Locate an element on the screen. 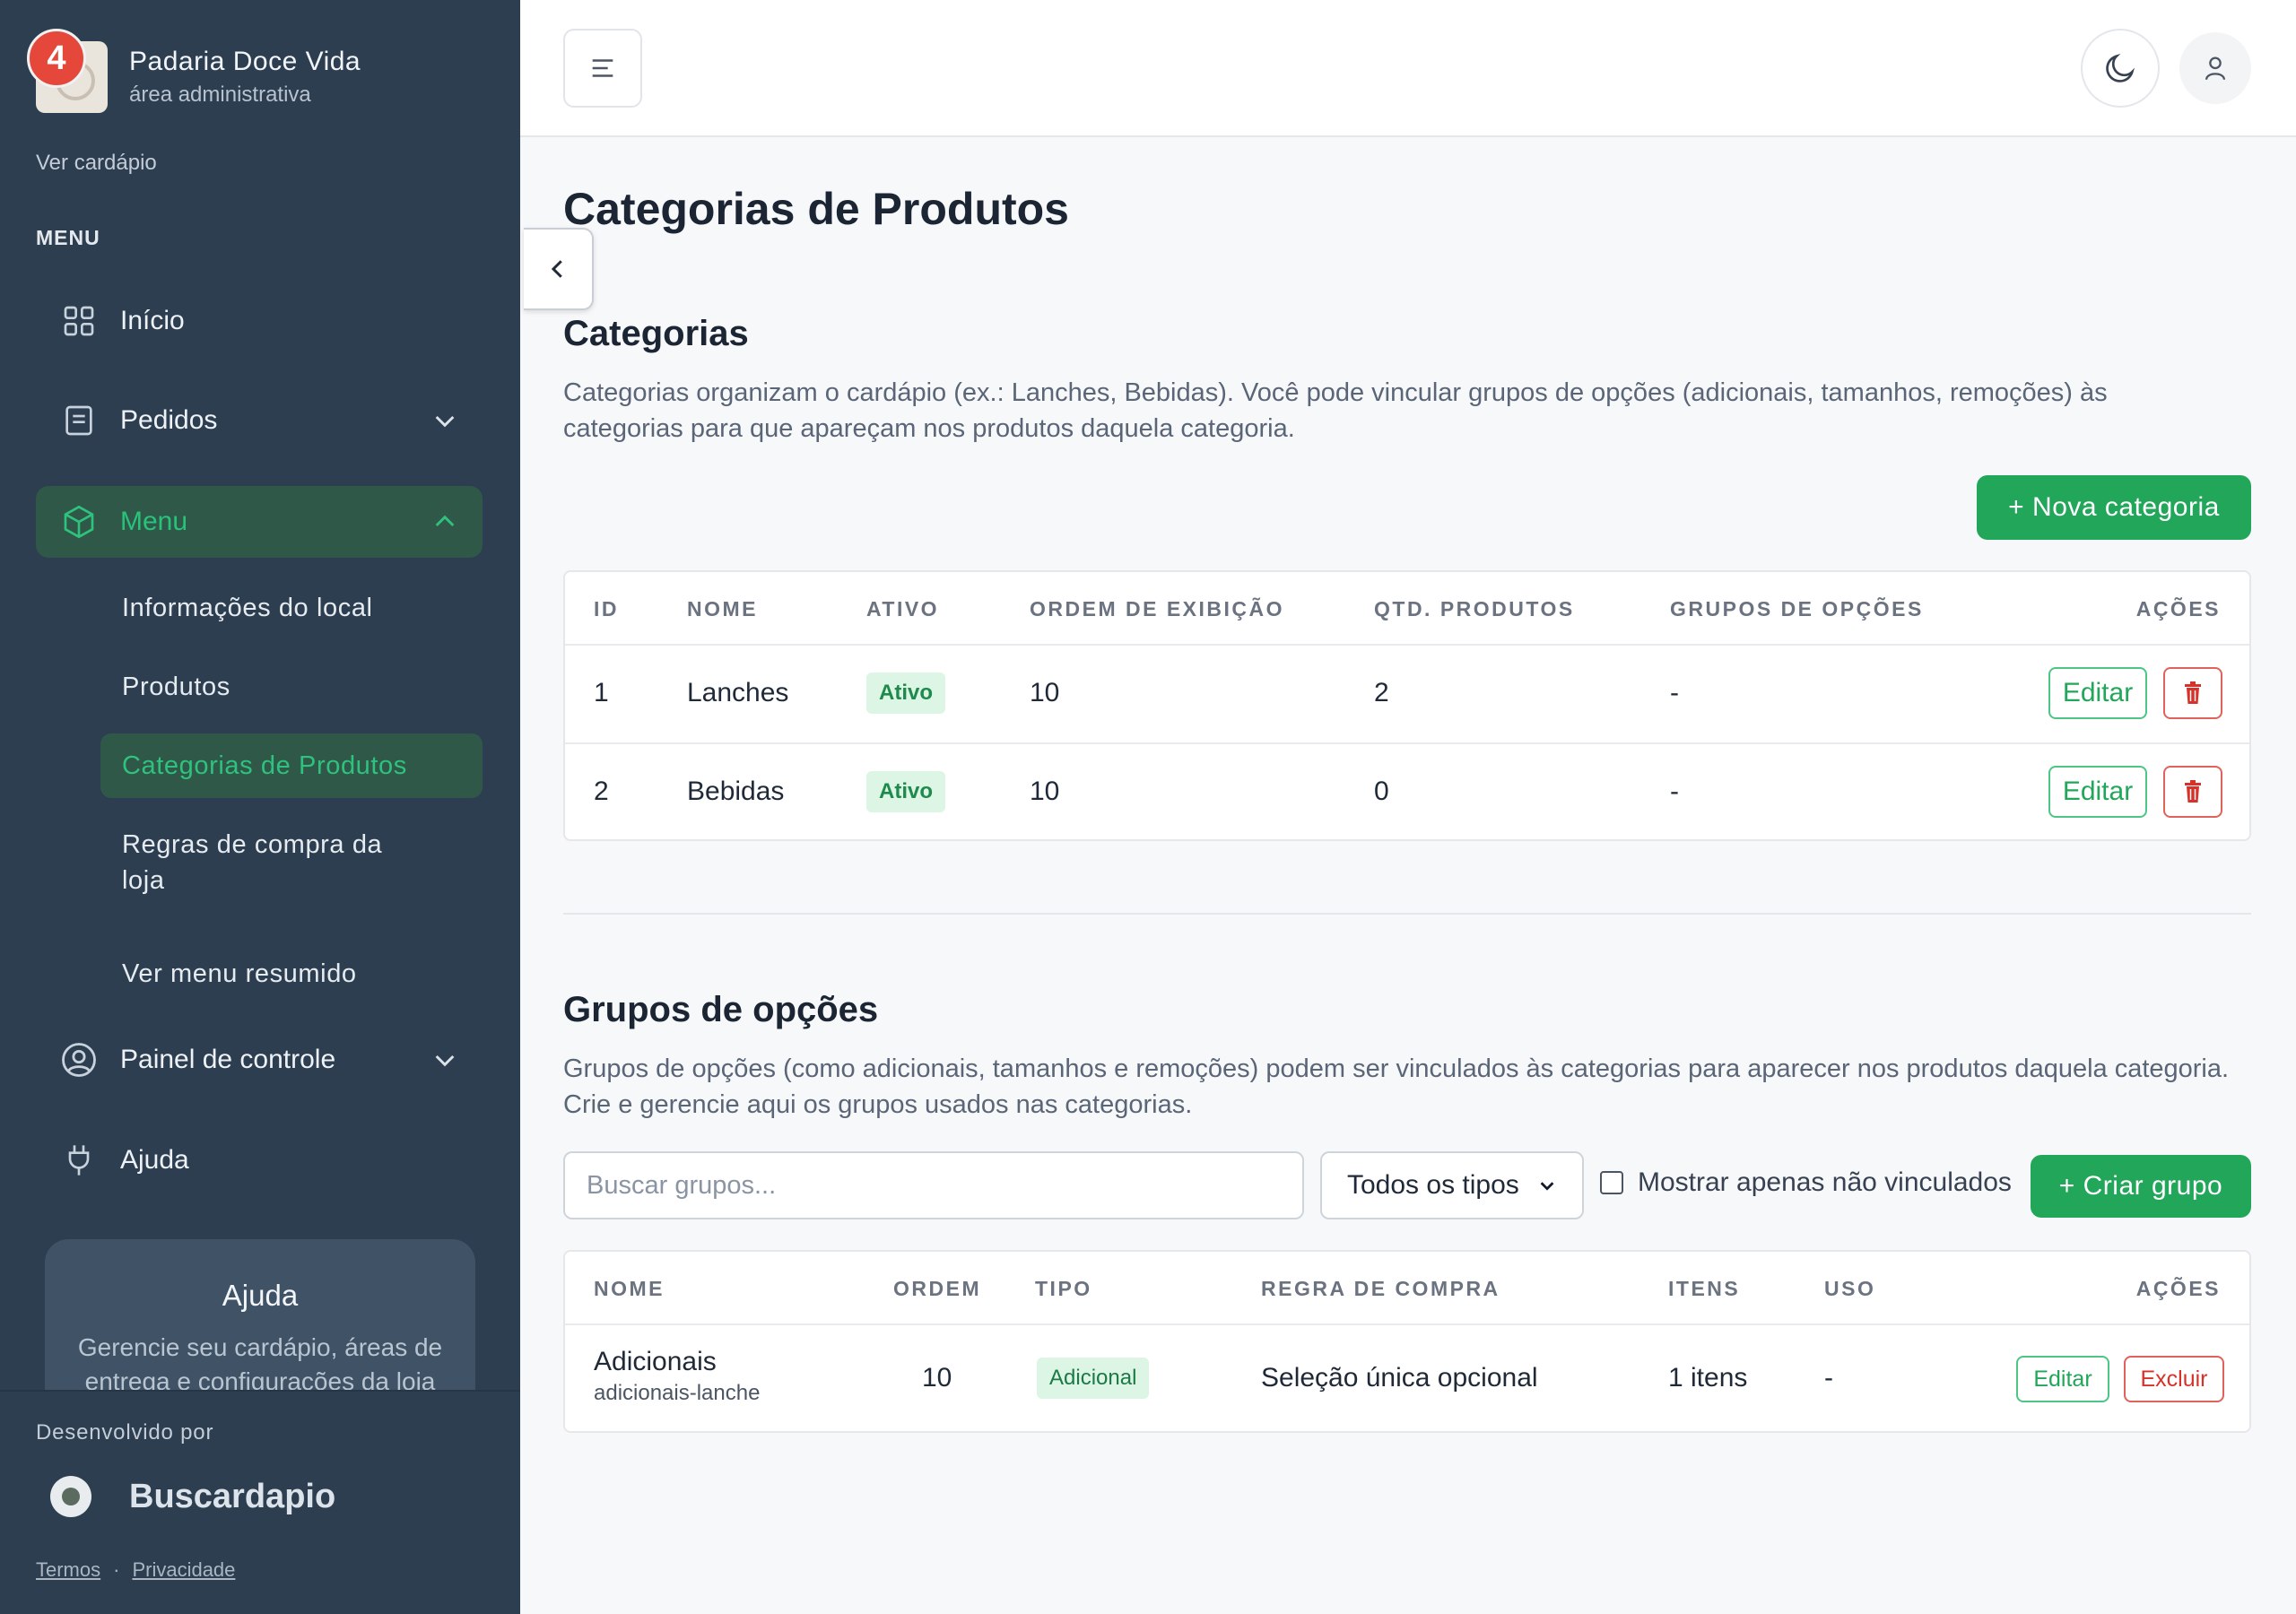 The width and height of the screenshot is (2296, 1614). option-groups-title: Grupos de opções is located at coordinates (721, 1009).